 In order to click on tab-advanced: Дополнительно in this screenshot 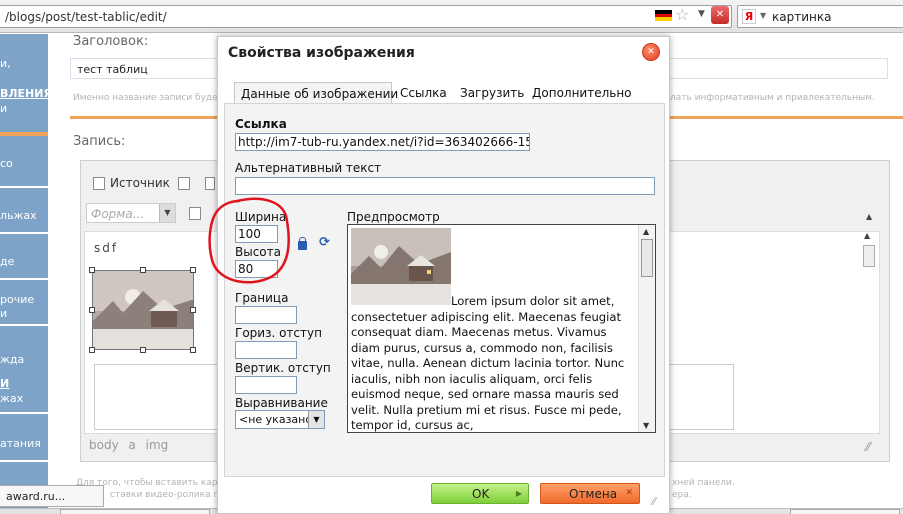, I will do `click(579, 93)`.